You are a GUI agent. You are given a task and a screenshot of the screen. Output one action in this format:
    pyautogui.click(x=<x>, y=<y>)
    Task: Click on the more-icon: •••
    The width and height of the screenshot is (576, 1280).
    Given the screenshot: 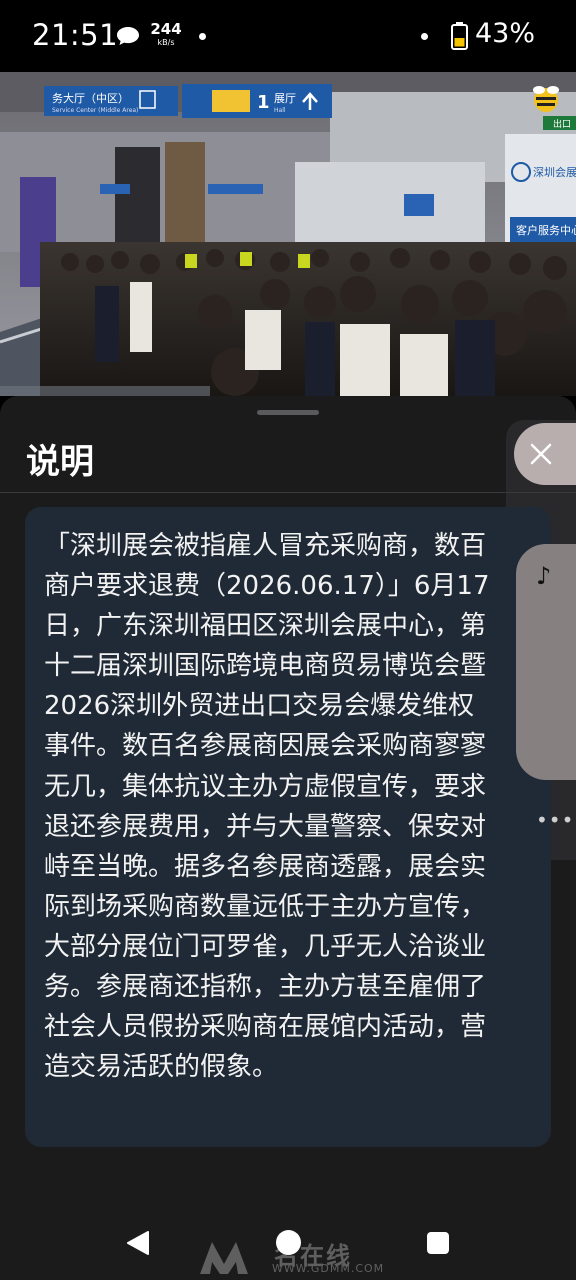 What is the action you would take?
    pyautogui.click(x=555, y=820)
    